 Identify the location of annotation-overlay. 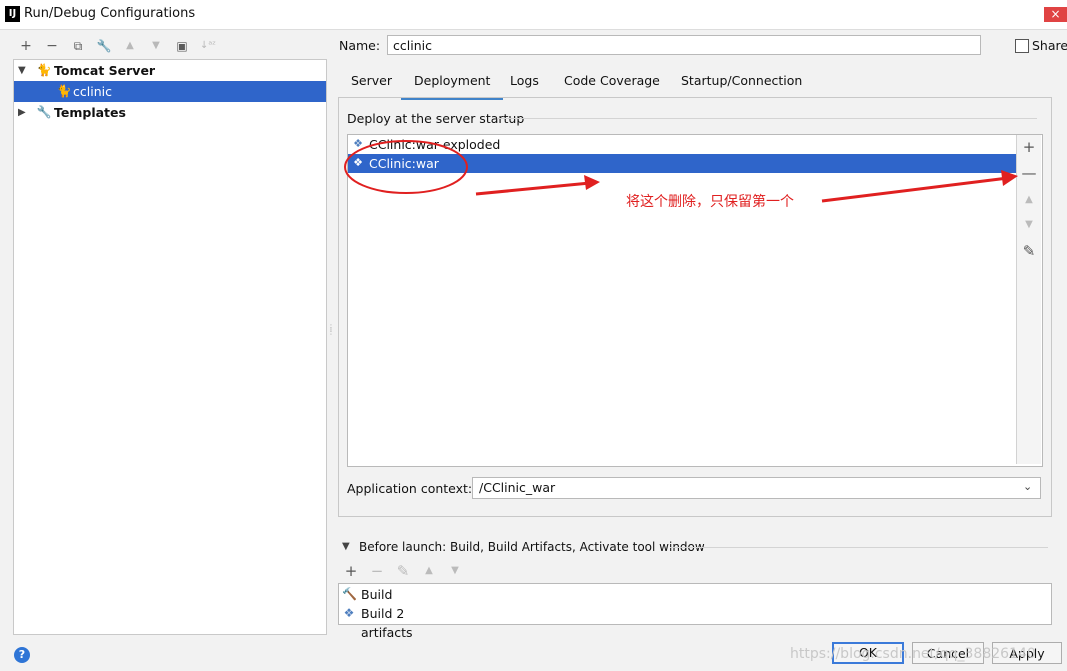
(681, 171).